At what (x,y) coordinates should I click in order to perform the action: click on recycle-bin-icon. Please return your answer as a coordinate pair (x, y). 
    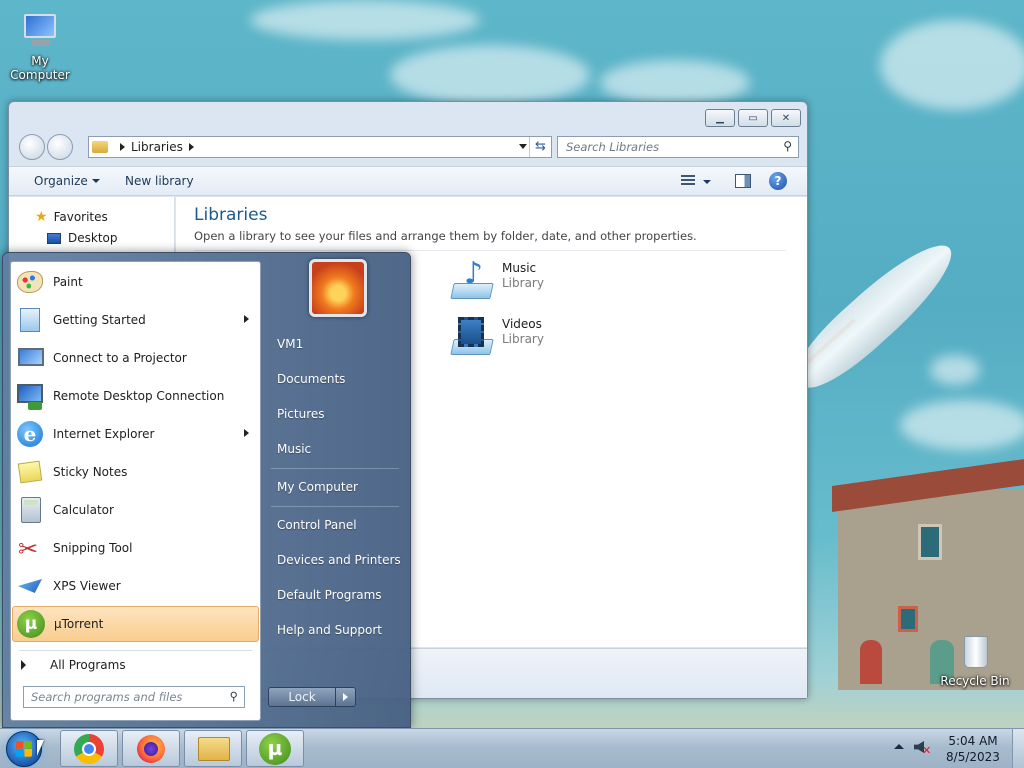
    Looking at the image, I should click on (975, 652).